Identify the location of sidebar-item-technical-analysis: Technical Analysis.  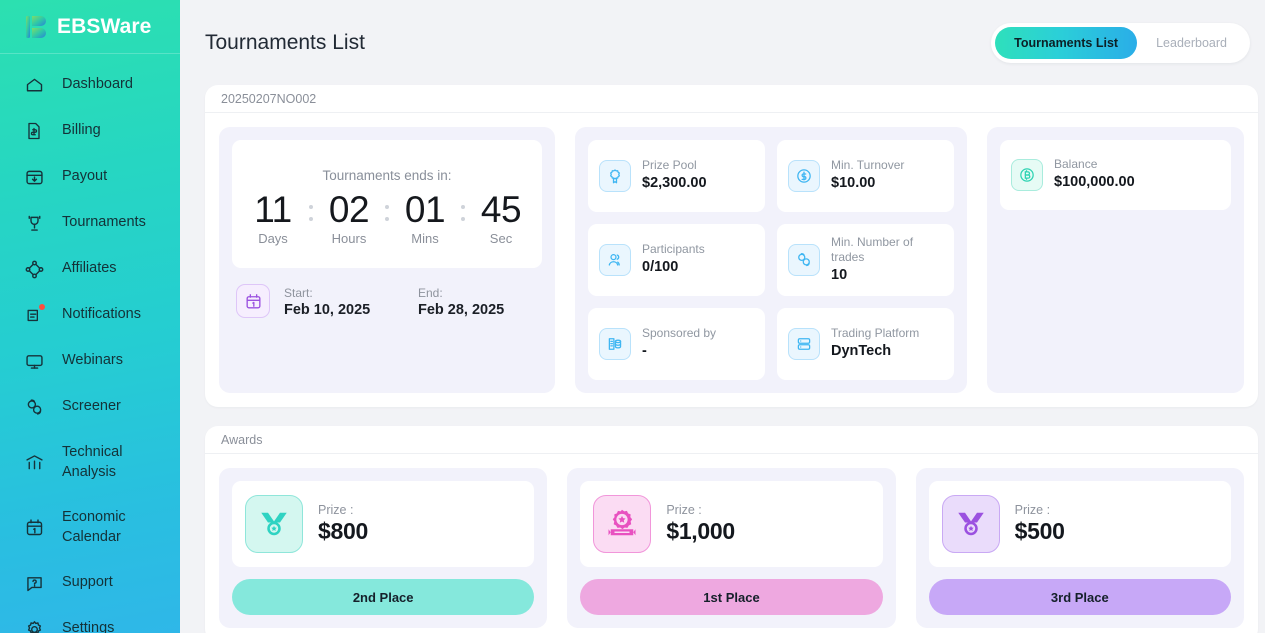
(90, 462).